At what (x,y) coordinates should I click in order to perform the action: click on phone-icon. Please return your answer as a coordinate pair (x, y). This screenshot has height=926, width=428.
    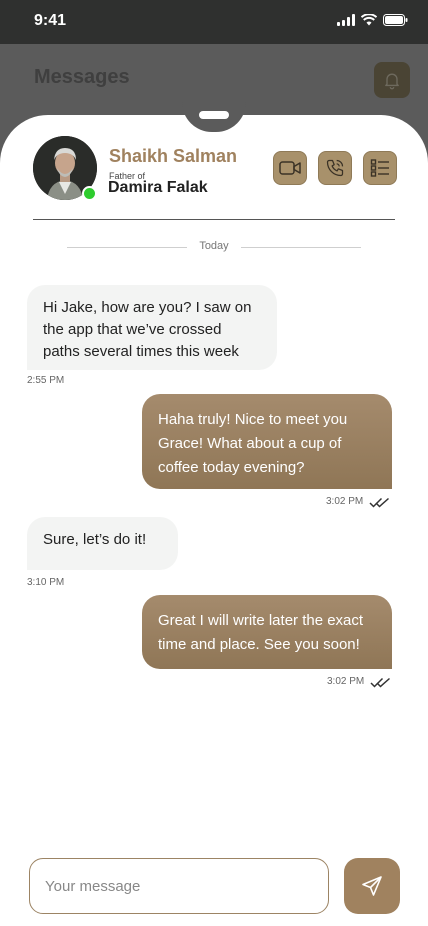
    Looking at the image, I should click on (335, 168).